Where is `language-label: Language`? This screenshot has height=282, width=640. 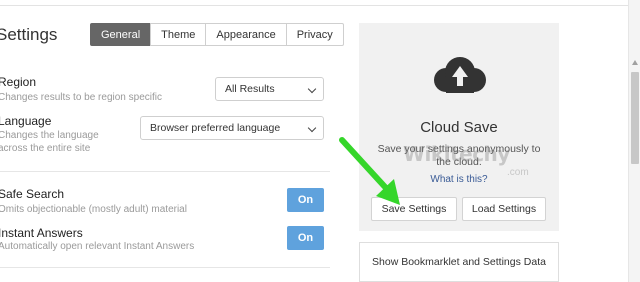 language-label: Language is located at coordinates (26, 121).